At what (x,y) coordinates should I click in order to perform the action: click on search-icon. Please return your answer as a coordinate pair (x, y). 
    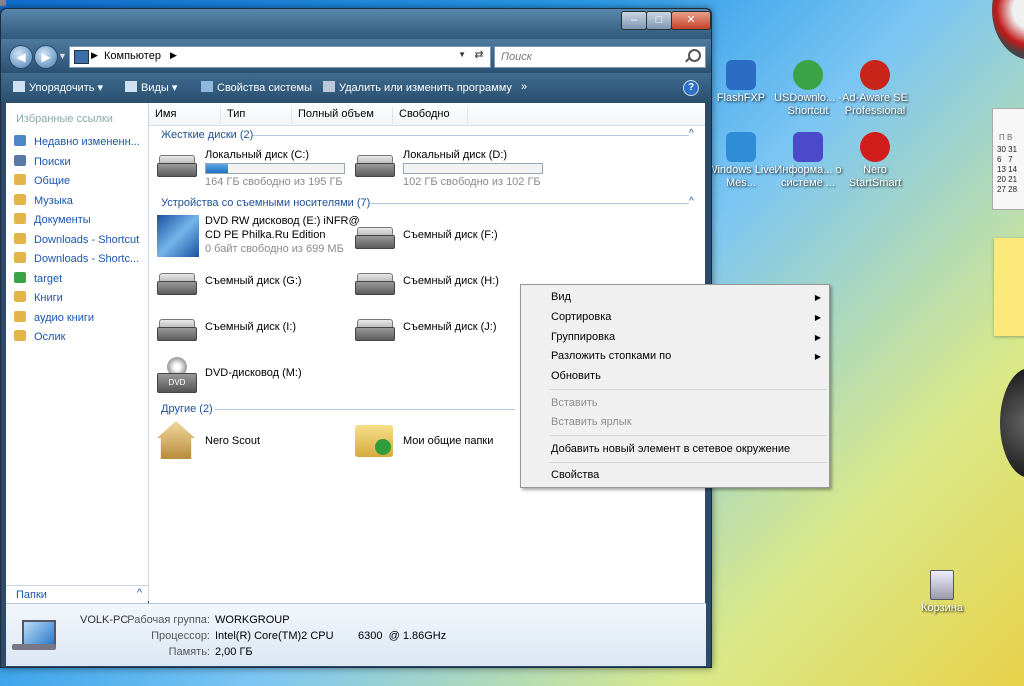
    Looking at the image, I should click on (694, 55).